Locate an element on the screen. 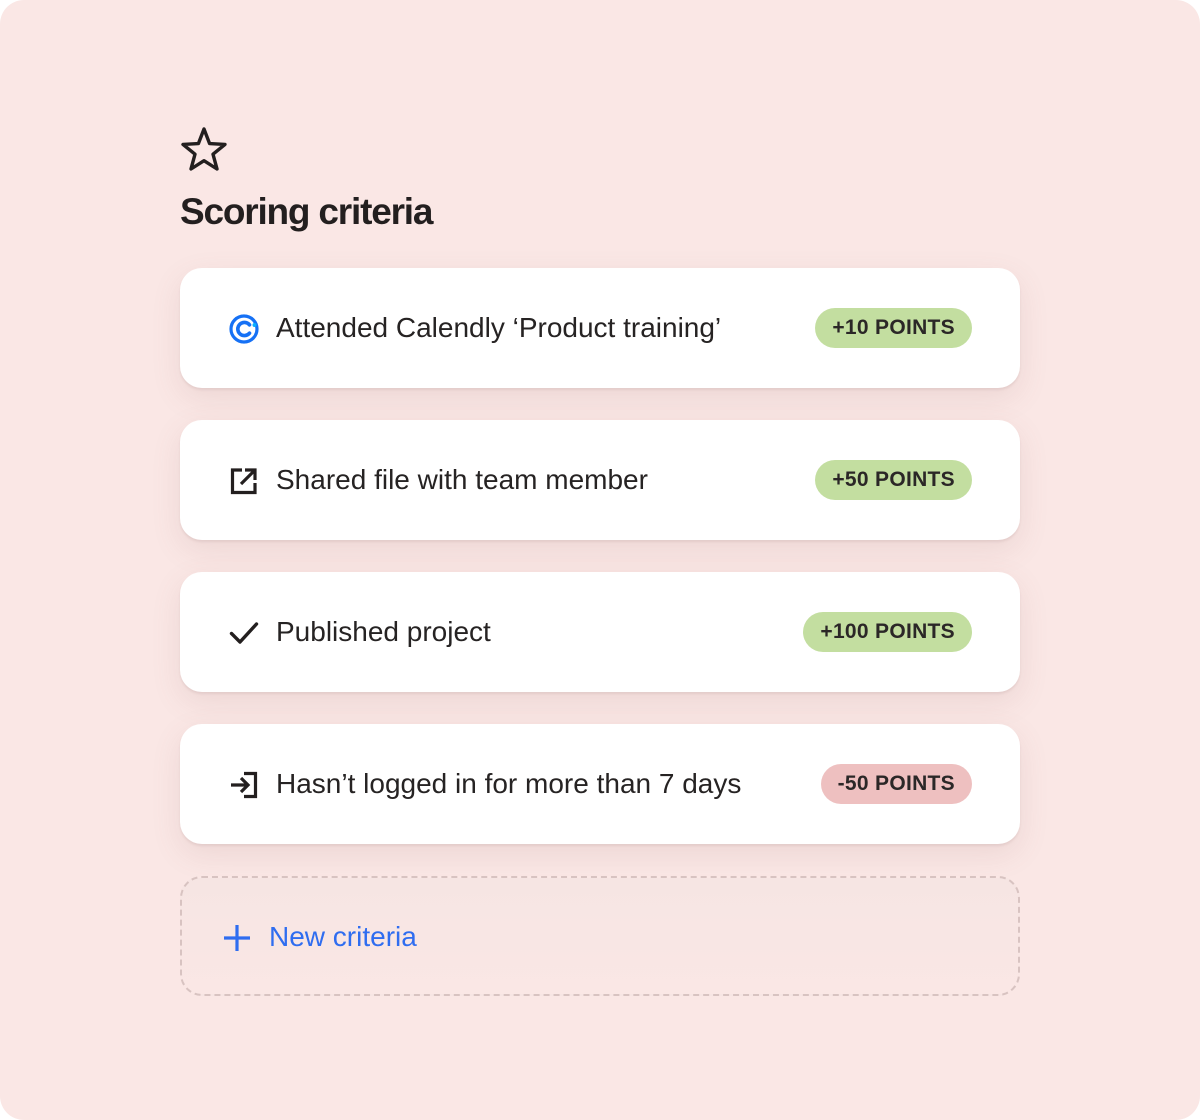  new-criteria-label: New criteria is located at coordinates (343, 936).